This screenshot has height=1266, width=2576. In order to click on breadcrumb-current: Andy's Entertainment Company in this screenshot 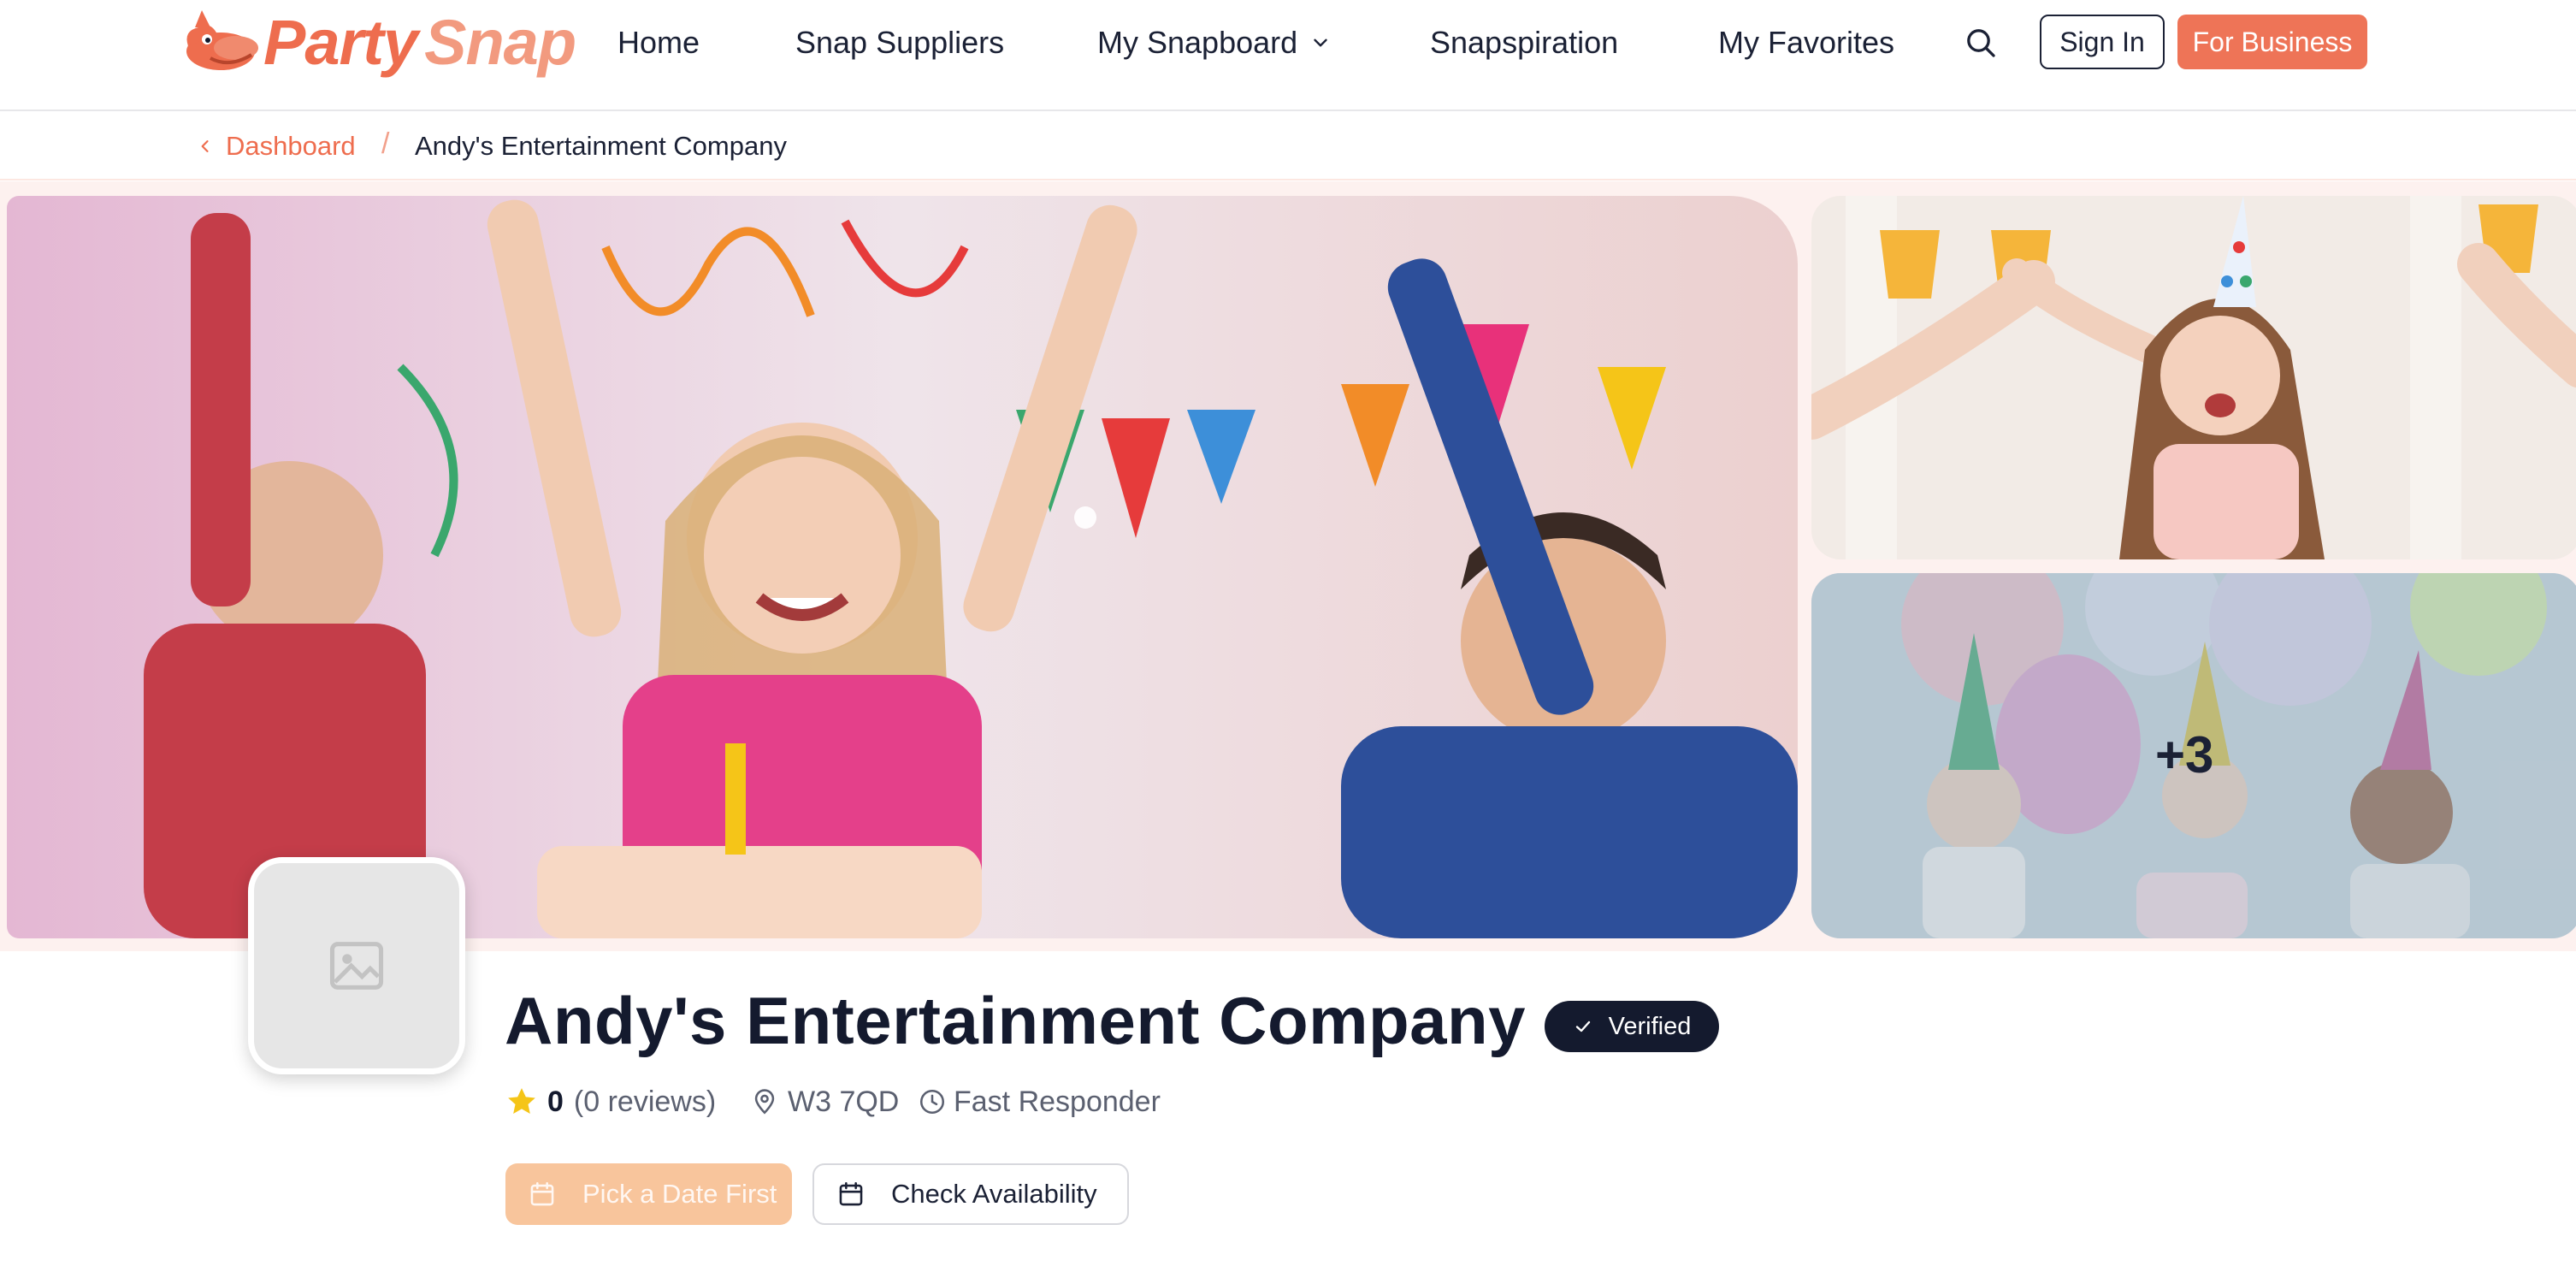, I will do `click(601, 146)`.